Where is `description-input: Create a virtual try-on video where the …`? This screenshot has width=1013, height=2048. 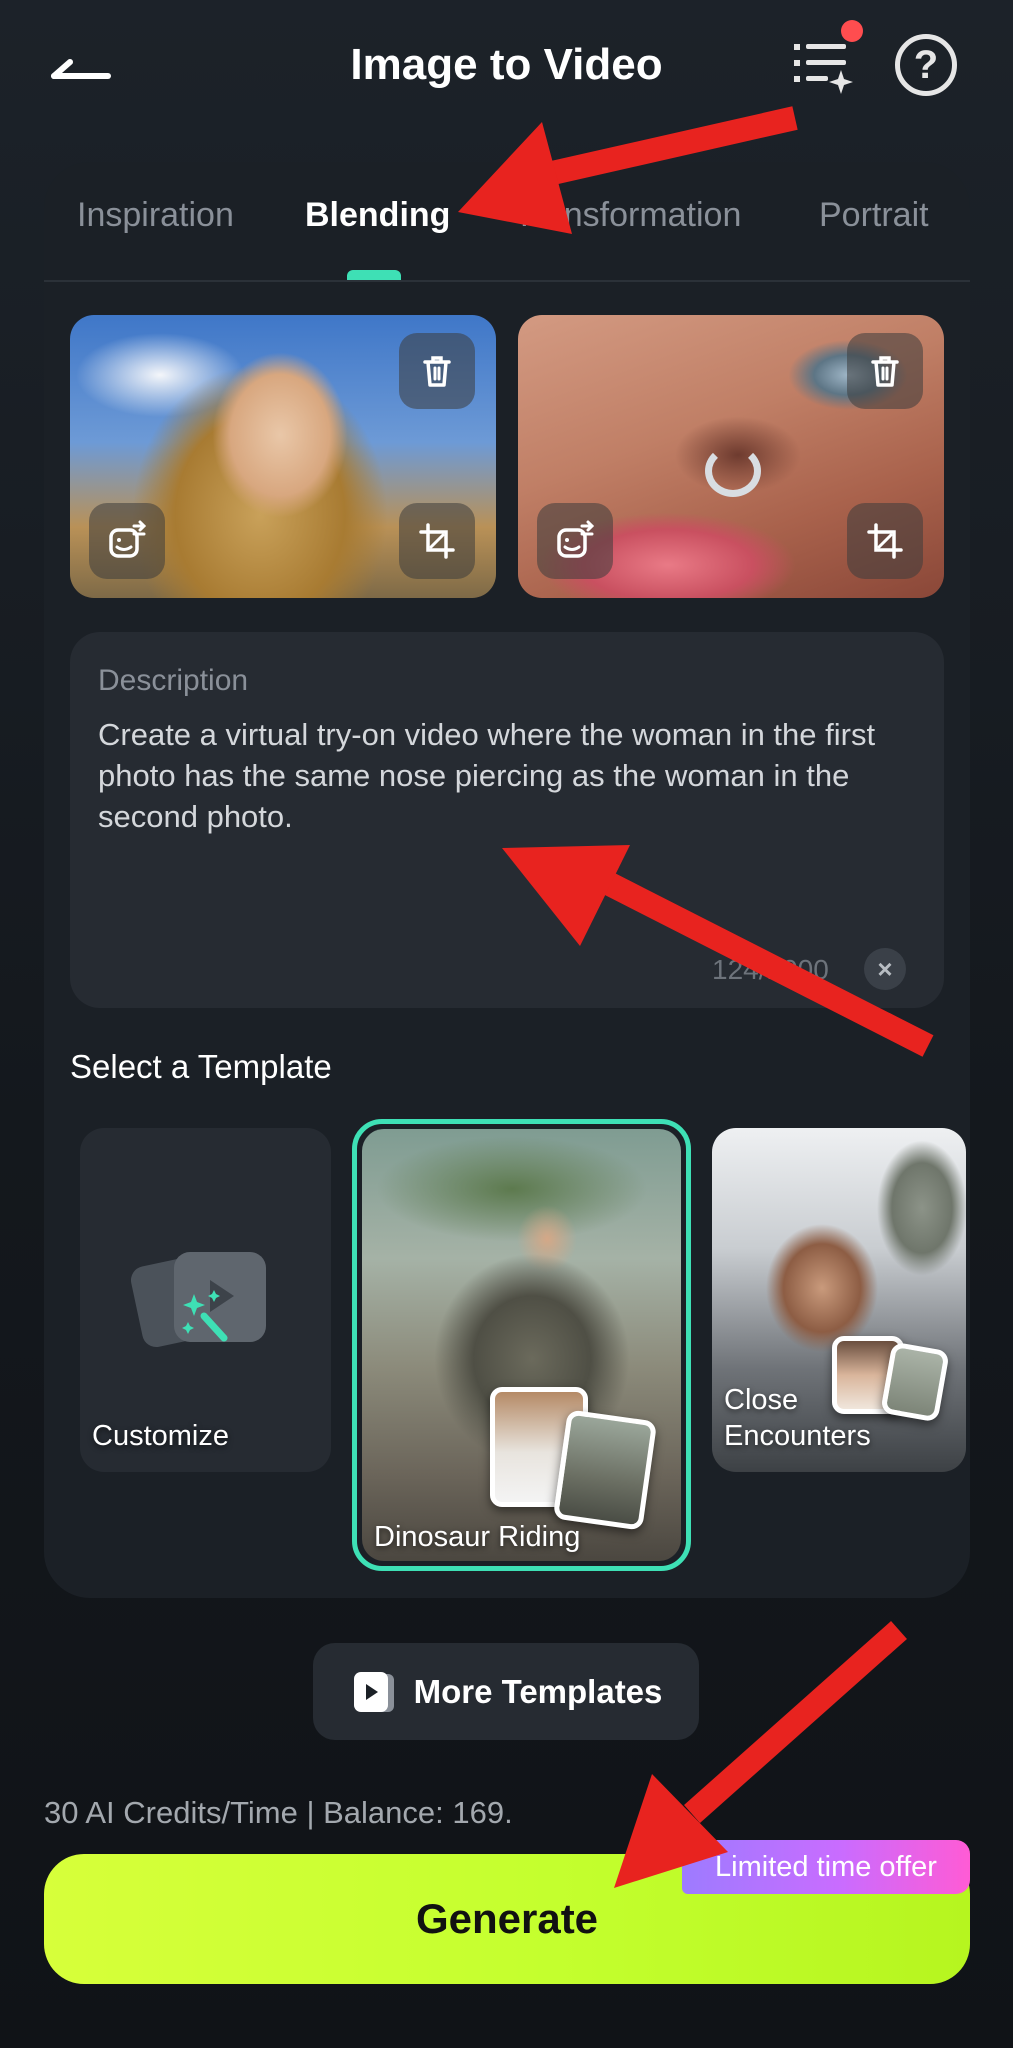 description-input: Create a virtual try-on video where the … is located at coordinates (508, 775).